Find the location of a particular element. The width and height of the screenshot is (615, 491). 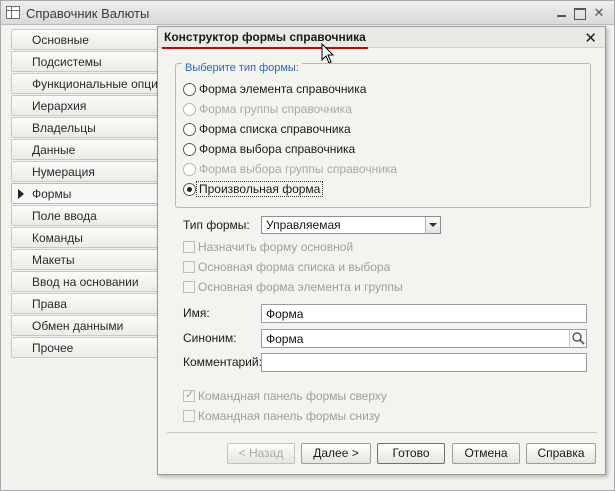

radio-button-selected is located at coordinates (189, 189).